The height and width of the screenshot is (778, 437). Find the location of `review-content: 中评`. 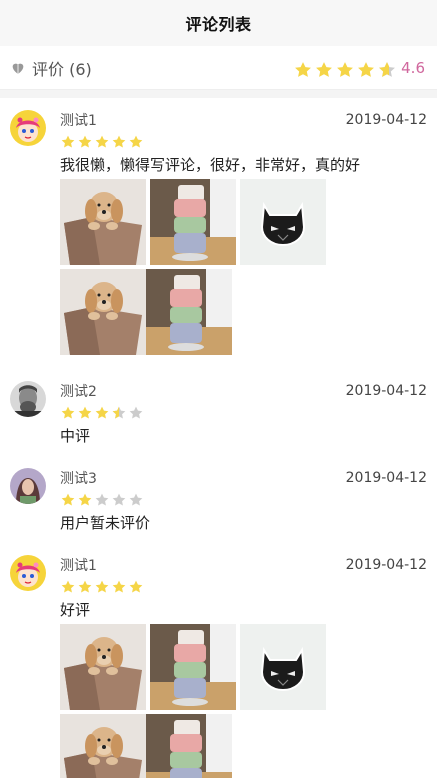

review-content: 中评 is located at coordinates (75, 436).